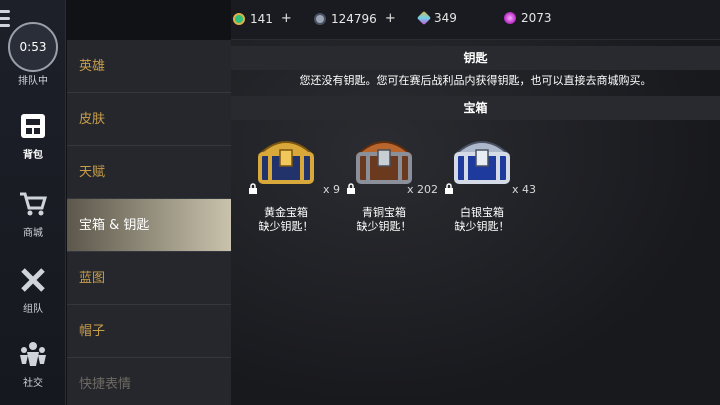 This screenshot has width=720, height=405. Describe the element at coordinates (149, 172) in the screenshot. I see `category-talents: 天赋` at that location.